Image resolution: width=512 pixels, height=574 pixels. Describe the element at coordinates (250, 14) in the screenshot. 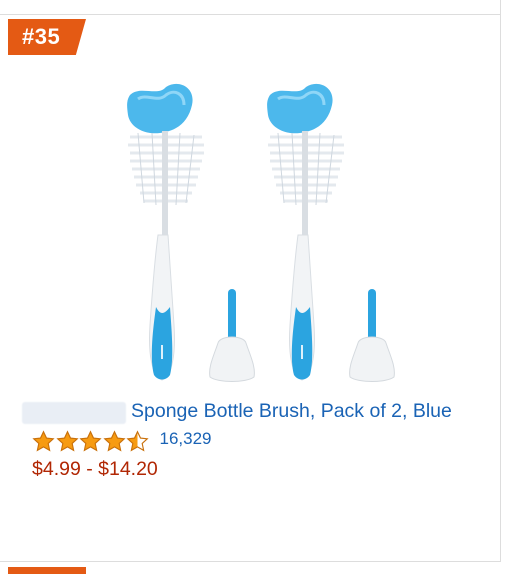

I see `card-border-top` at that location.